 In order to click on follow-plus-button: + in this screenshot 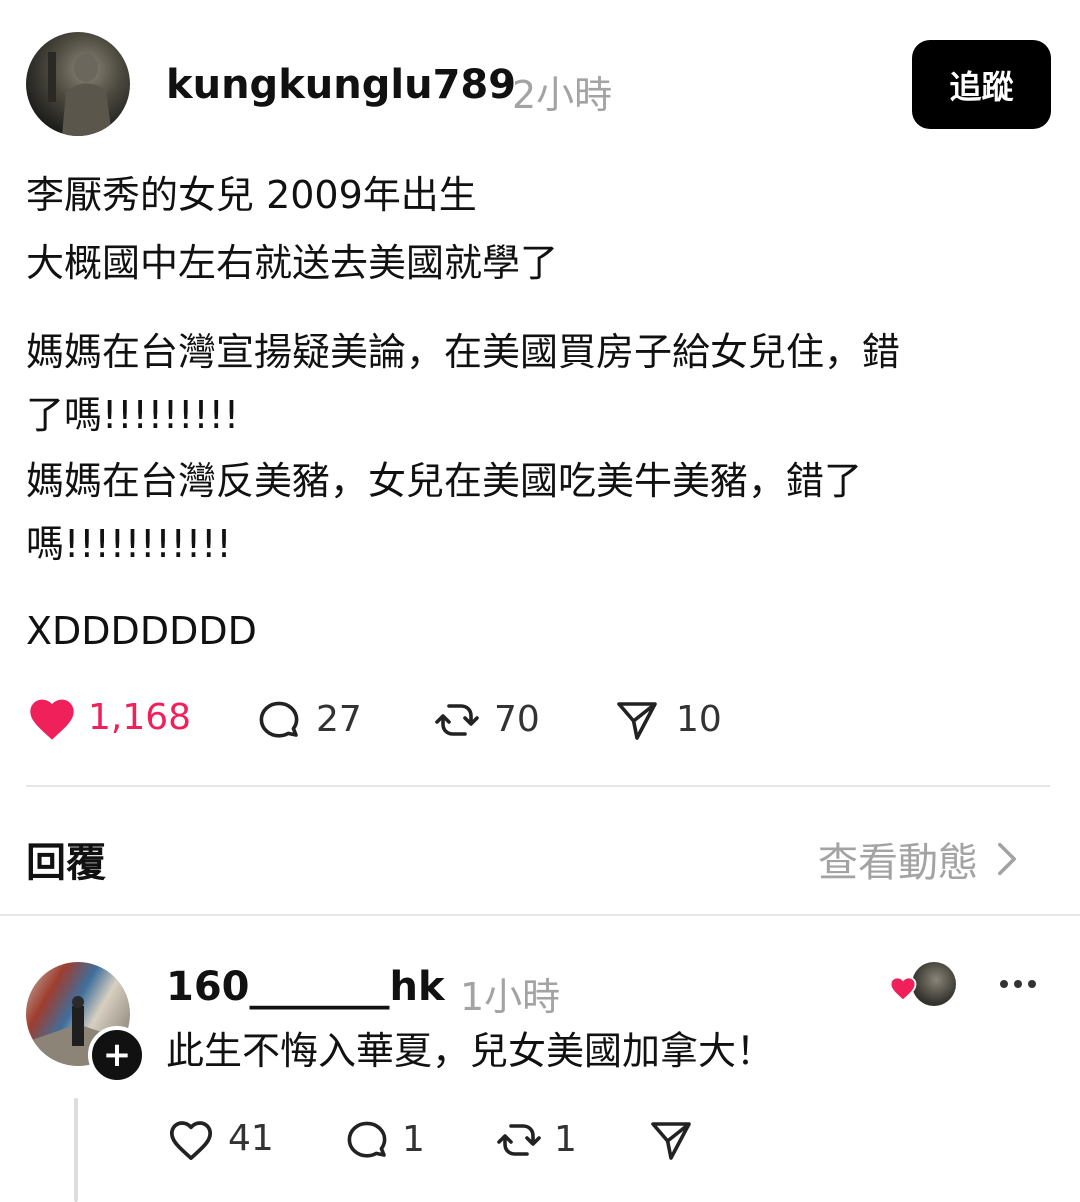, I will do `click(117, 1055)`.